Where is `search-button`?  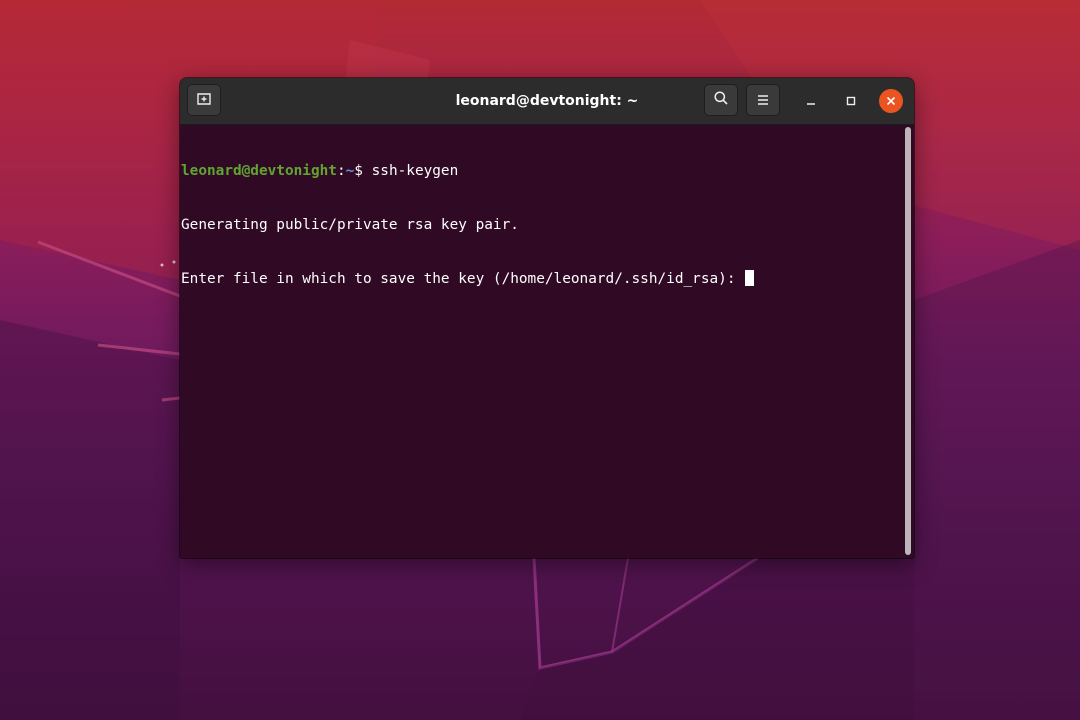
search-button is located at coordinates (721, 100).